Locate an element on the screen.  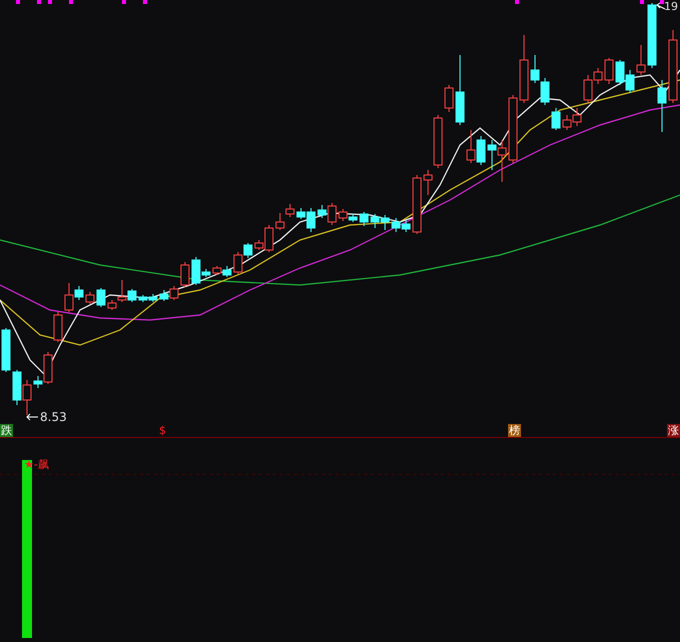
low-price-label: 8.53 is located at coordinates (53, 417).